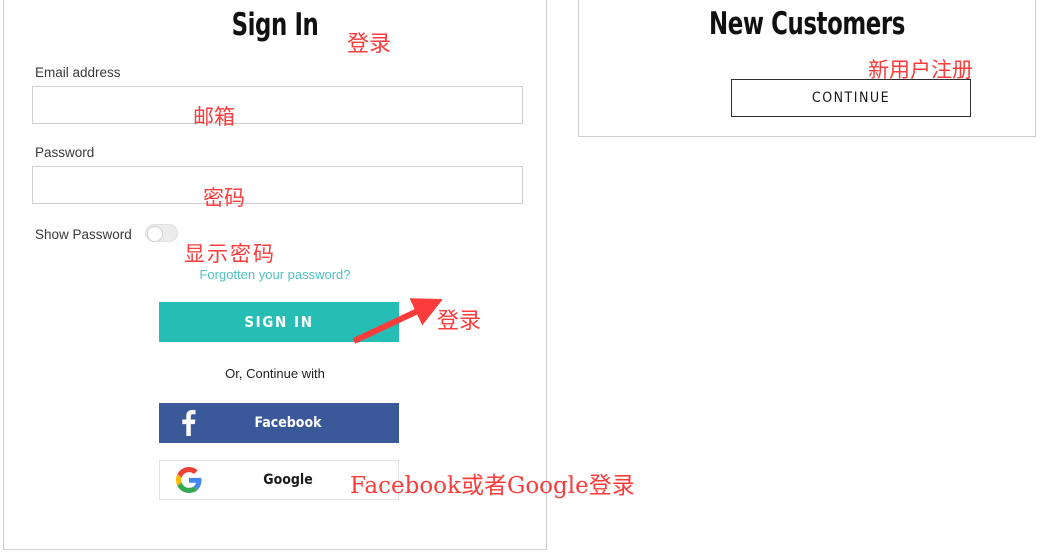 Image resolution: width=1041 pixels, height=556 pixels. Describe the element at coordinates (279, 322) in the screenshot. I see `sign-in-button: SIGN IN` at that location.